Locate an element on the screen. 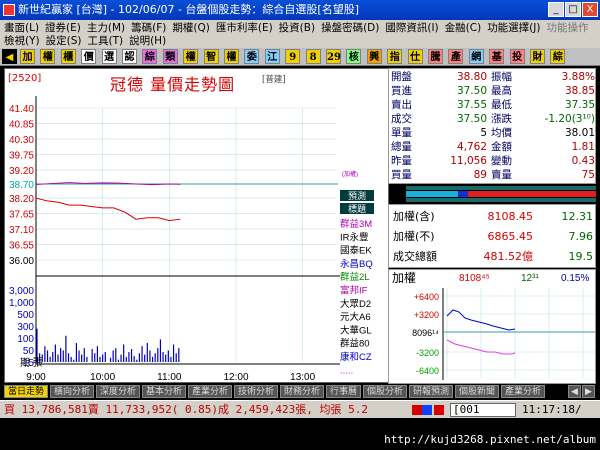 The height and width of the screenshot is (450, 600). time-tick-label: 9:00 is located at coordinates (36, 377).